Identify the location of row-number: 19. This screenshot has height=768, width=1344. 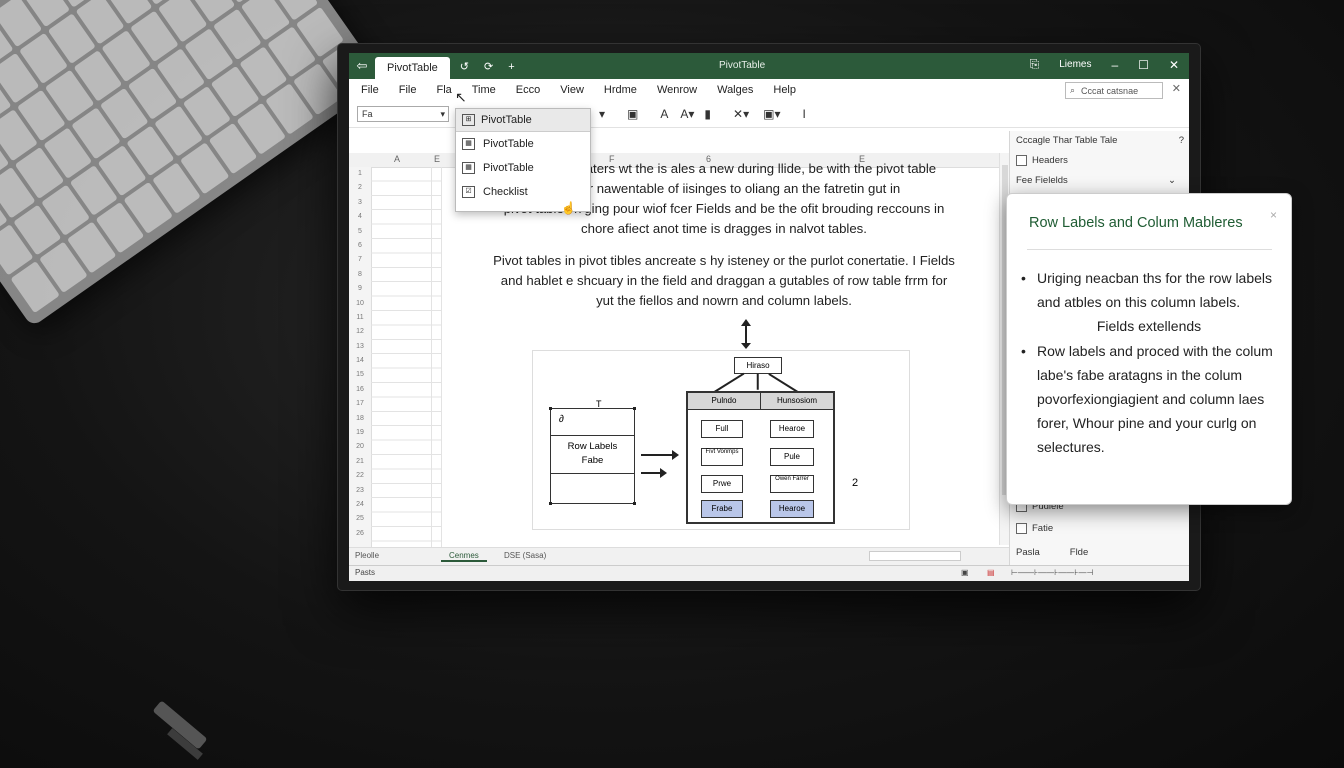
(360, 433).